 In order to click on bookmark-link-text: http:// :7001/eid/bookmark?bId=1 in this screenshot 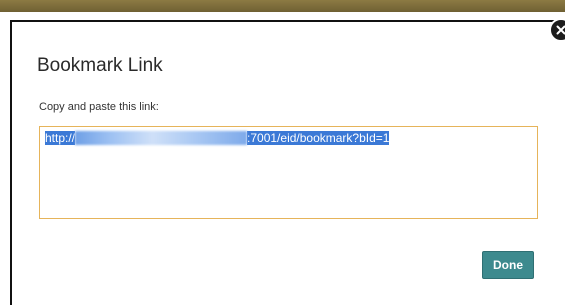, I will do `click(288, 138)`.